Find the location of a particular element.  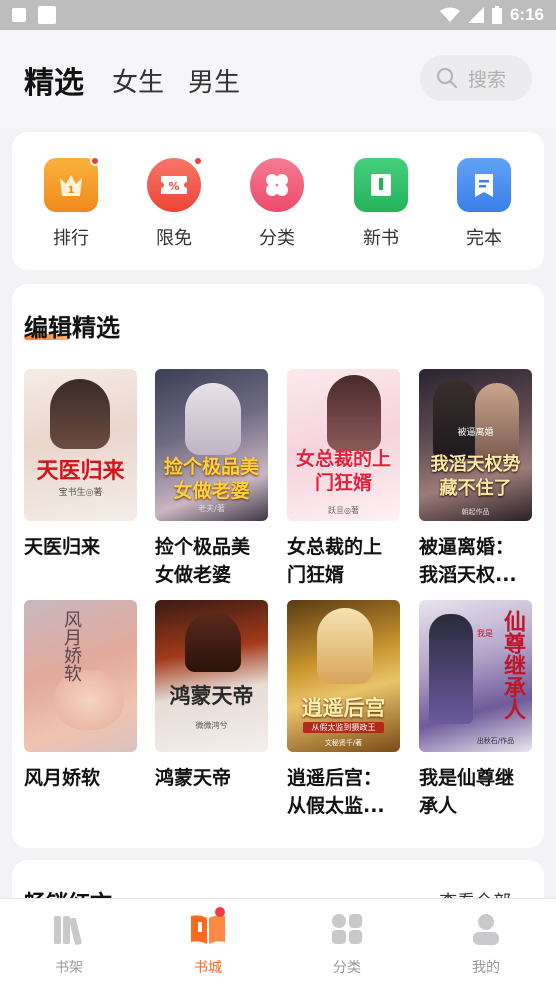

category-free: % 限免 is located at coordinates (174, 203).